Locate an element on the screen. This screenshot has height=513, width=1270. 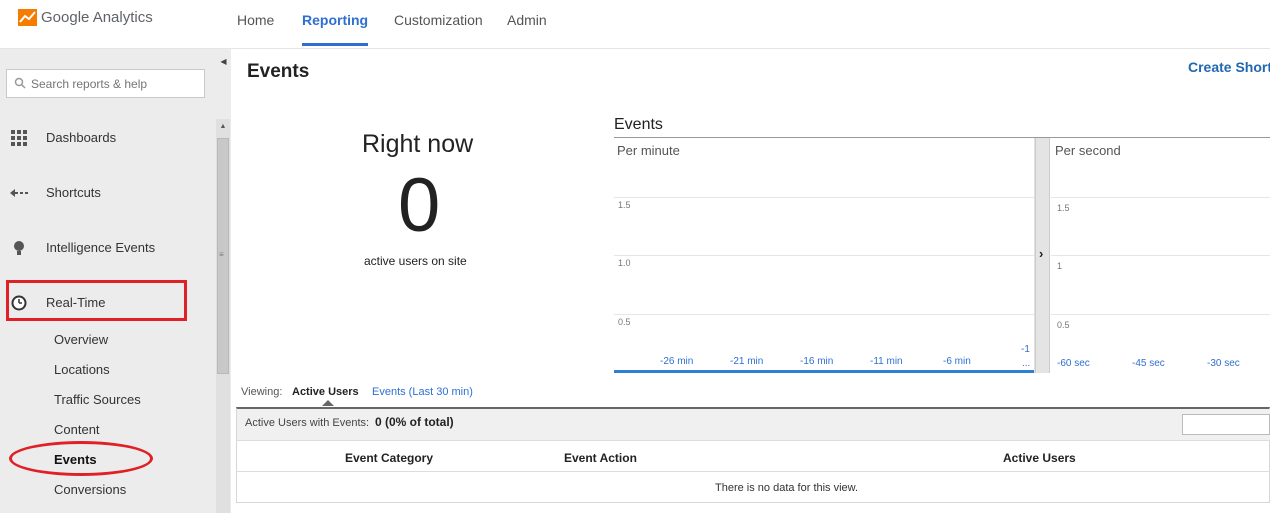
analytics-logo-icon is located at coordinates (27, 17).